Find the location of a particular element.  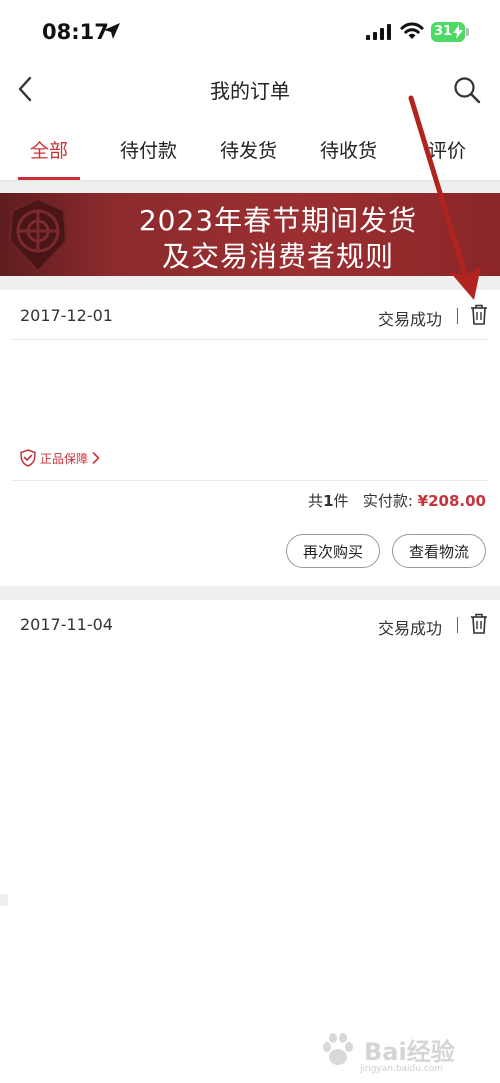

status-time: 08:17 is located at coordinates (75, 32).